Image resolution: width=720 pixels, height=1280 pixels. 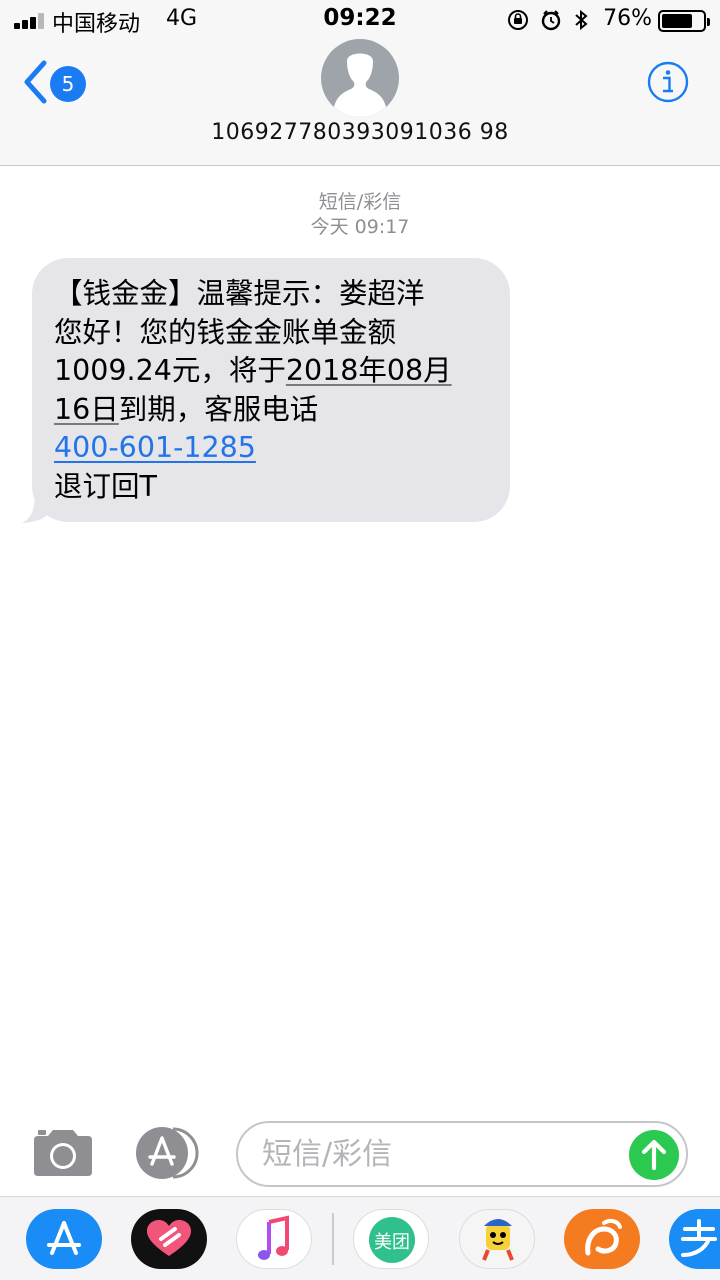 I want to click on meituan-logo-icon: 美团, so click(x=392, y=1240).